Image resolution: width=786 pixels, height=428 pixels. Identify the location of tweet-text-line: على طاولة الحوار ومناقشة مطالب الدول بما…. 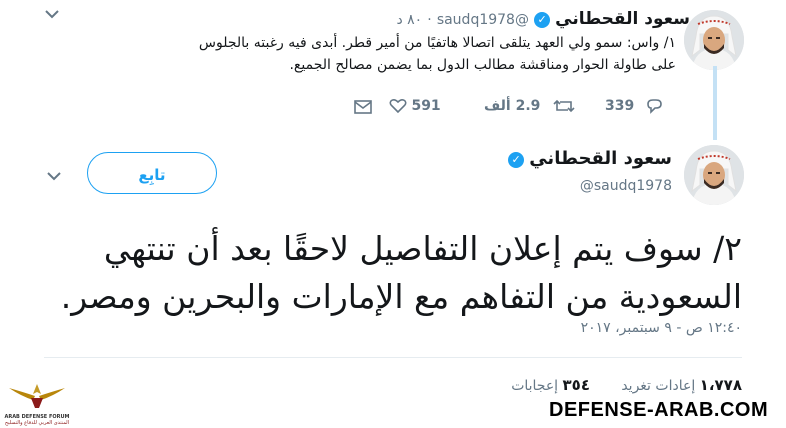
(482, 65).